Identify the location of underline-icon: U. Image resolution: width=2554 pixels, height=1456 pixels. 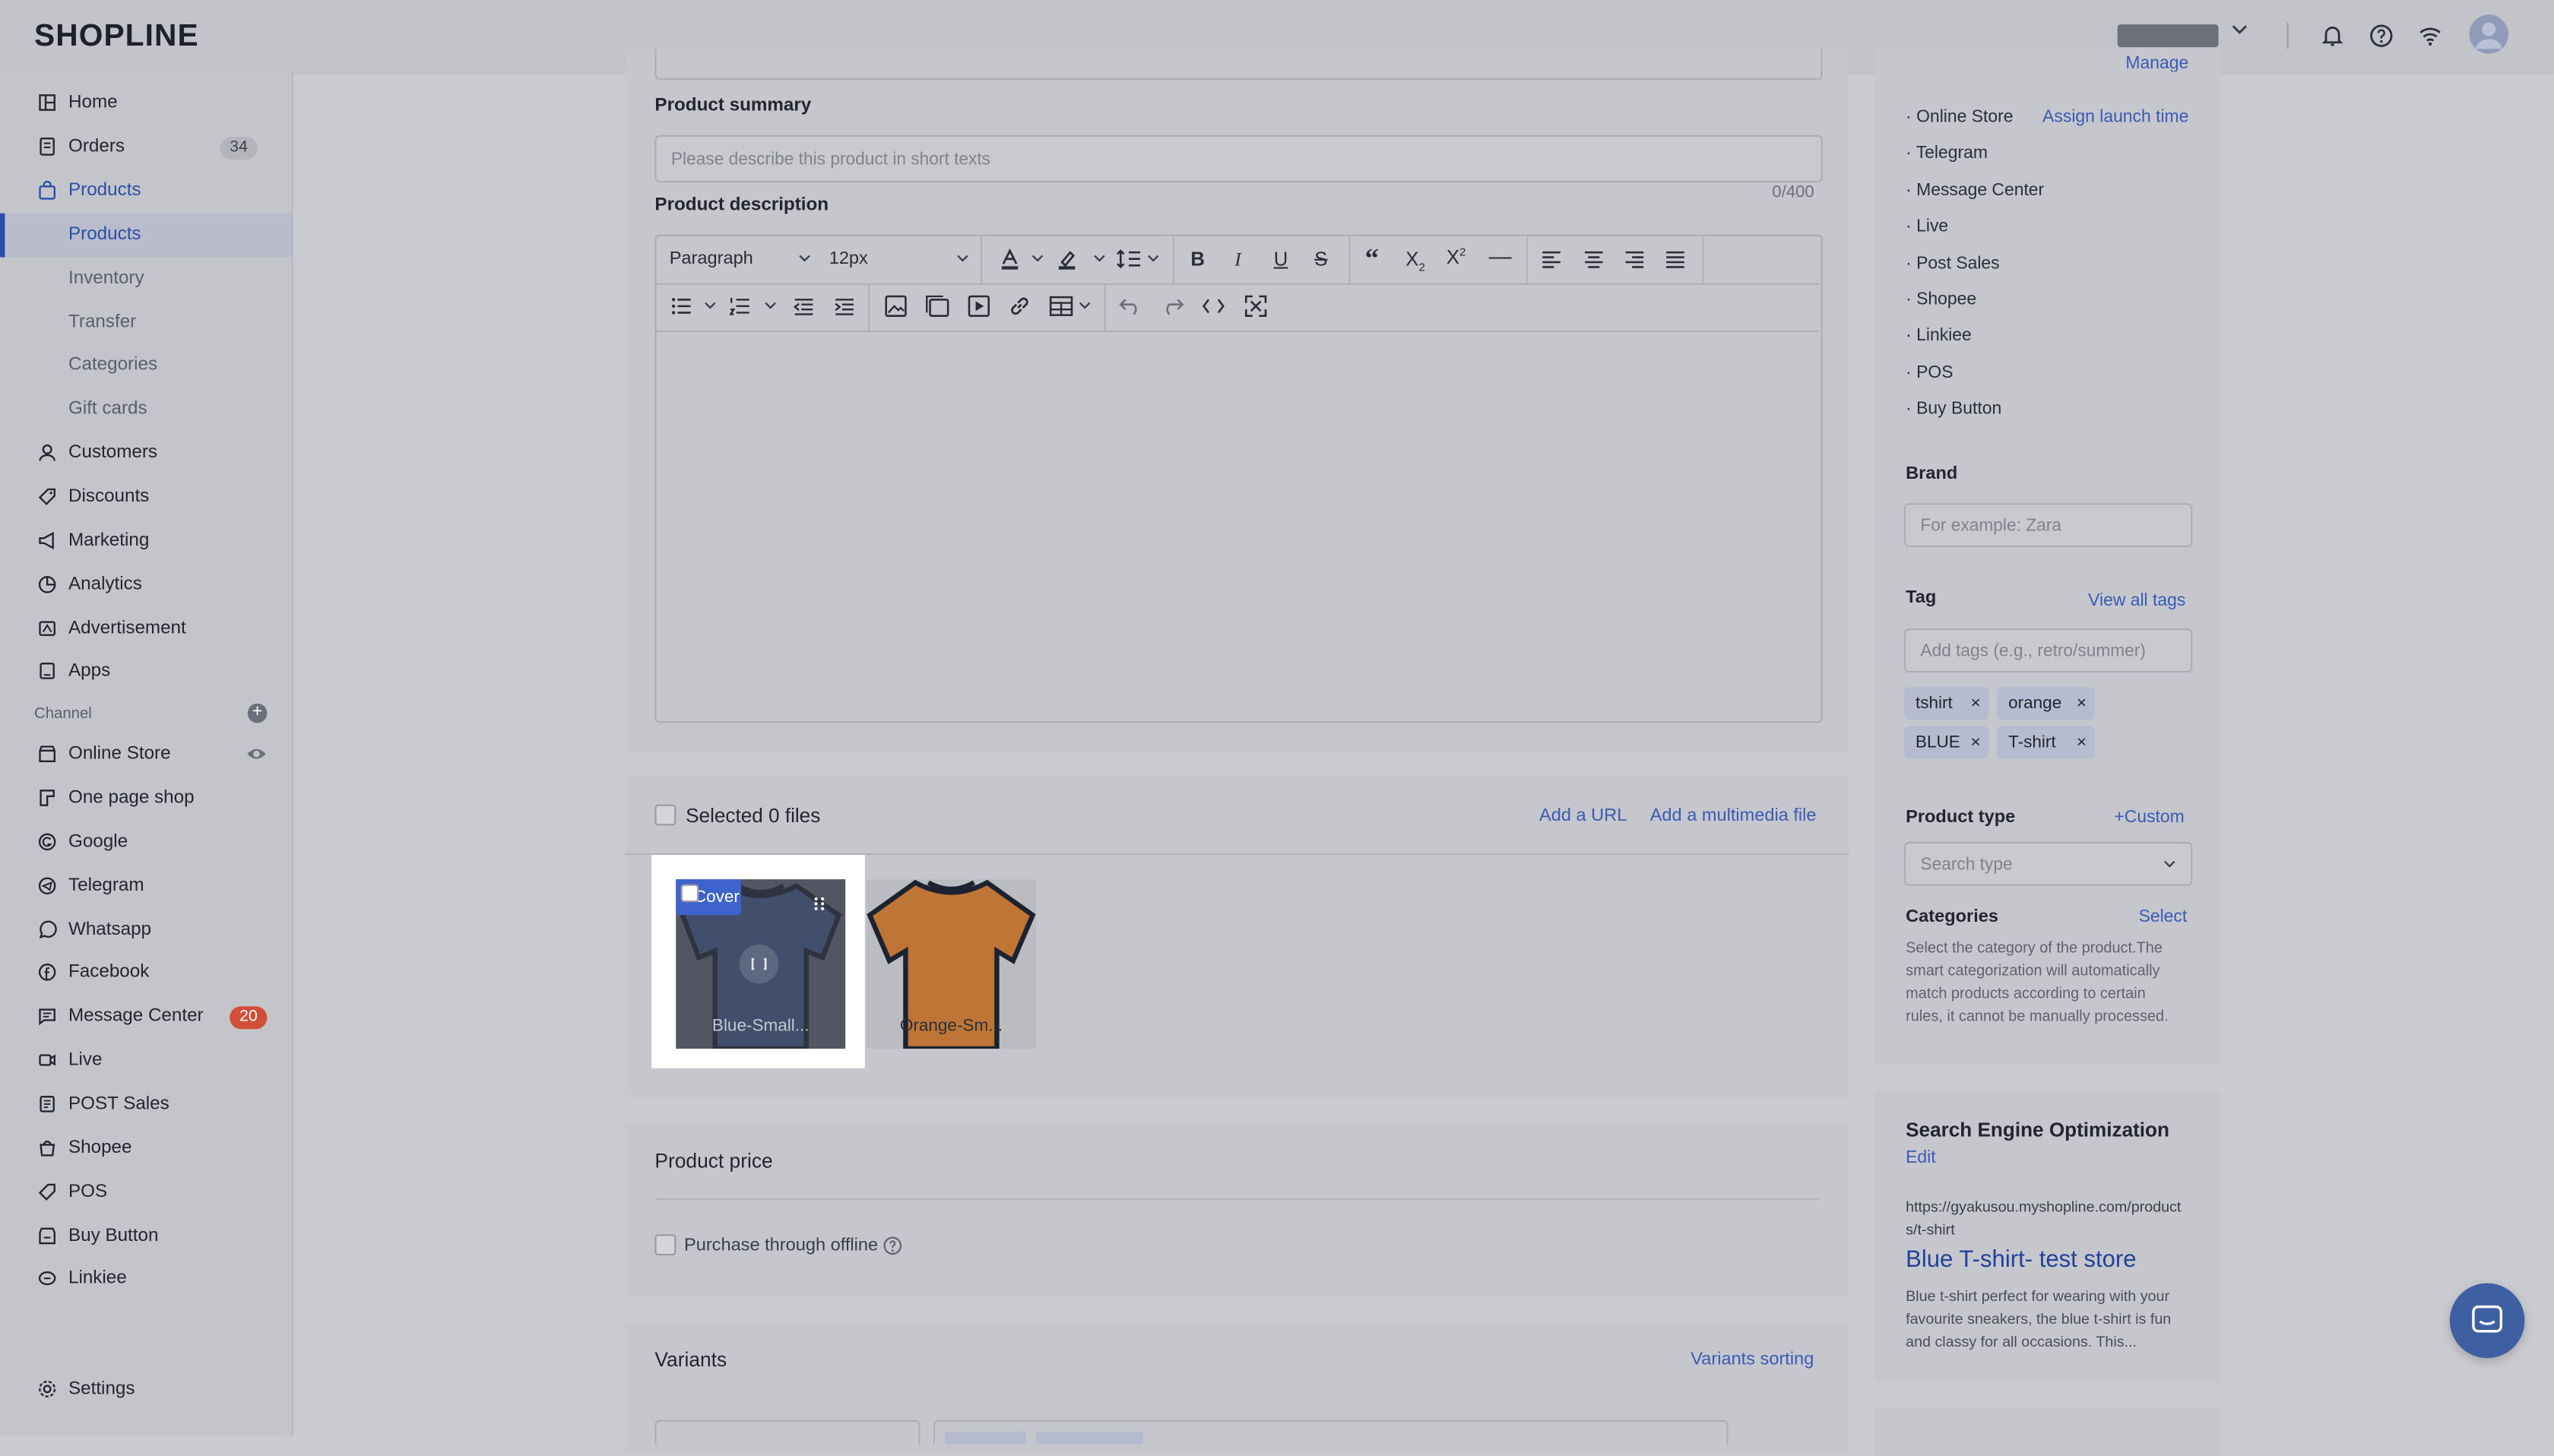
(1281, 259).